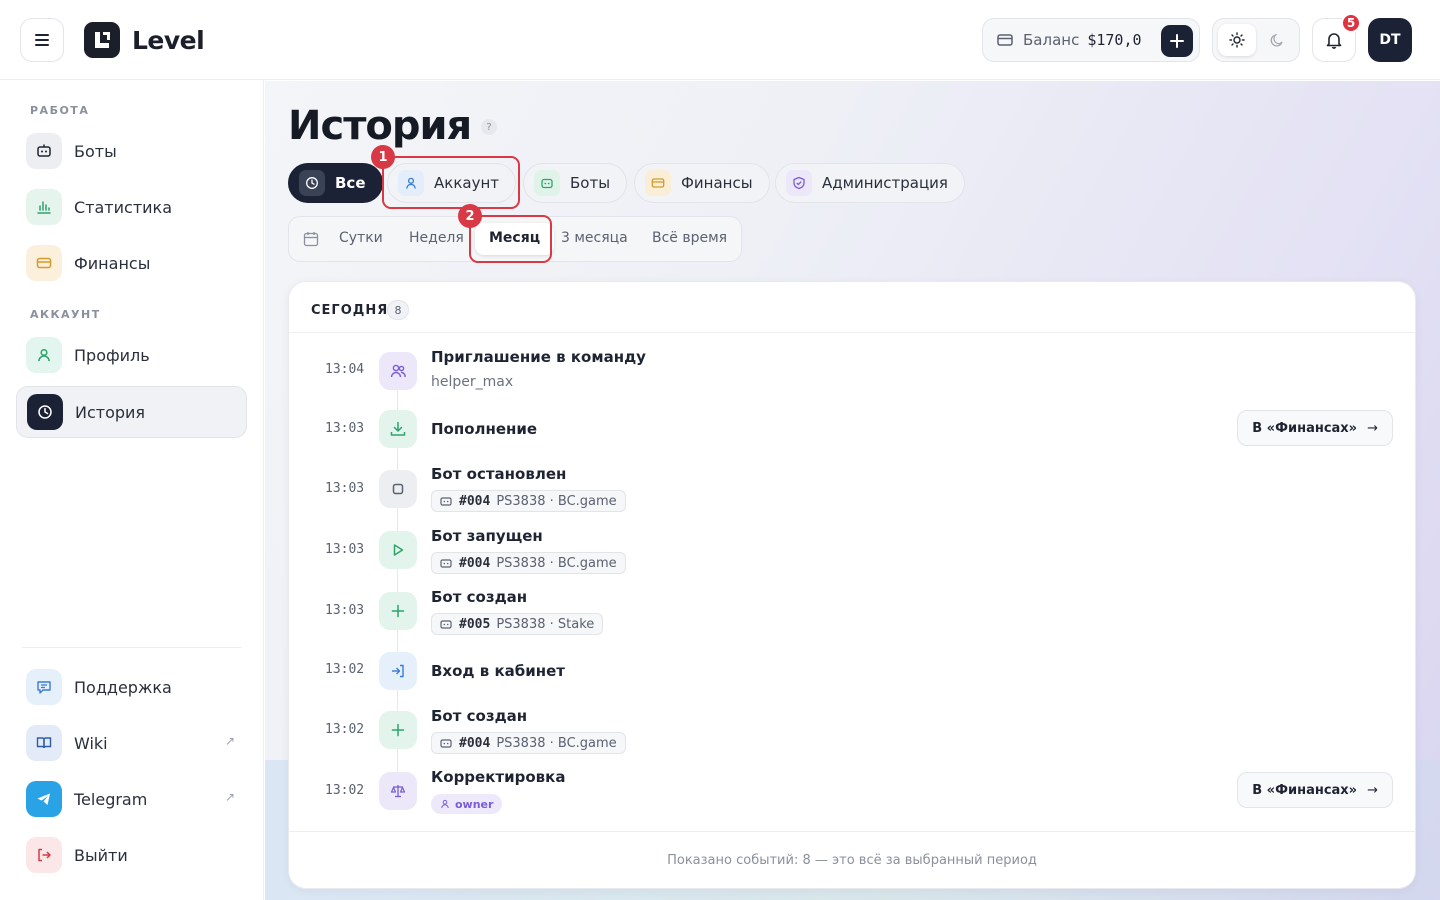  What do you see at coordinates (44, 743) in the screenshot?
I see `book-icon` at bounding box center [44, 743].